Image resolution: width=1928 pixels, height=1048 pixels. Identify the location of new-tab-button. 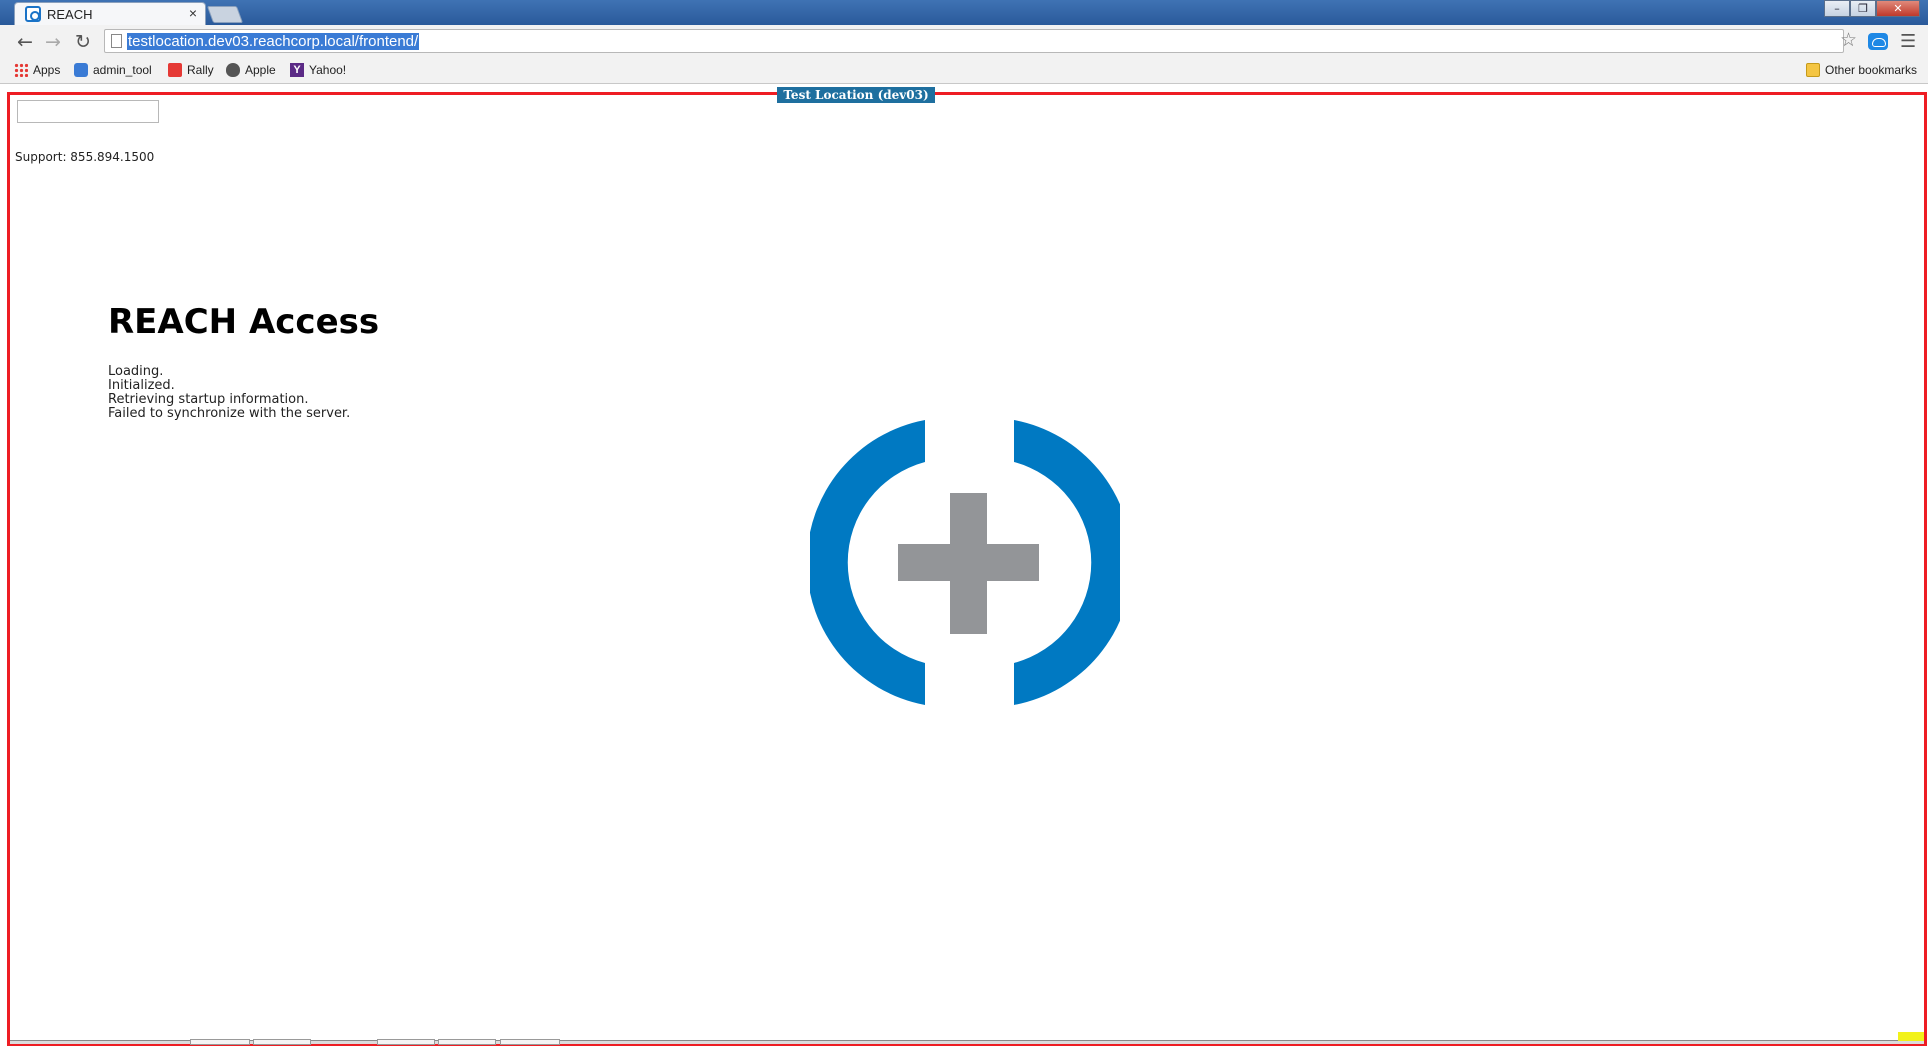
(225, 14).